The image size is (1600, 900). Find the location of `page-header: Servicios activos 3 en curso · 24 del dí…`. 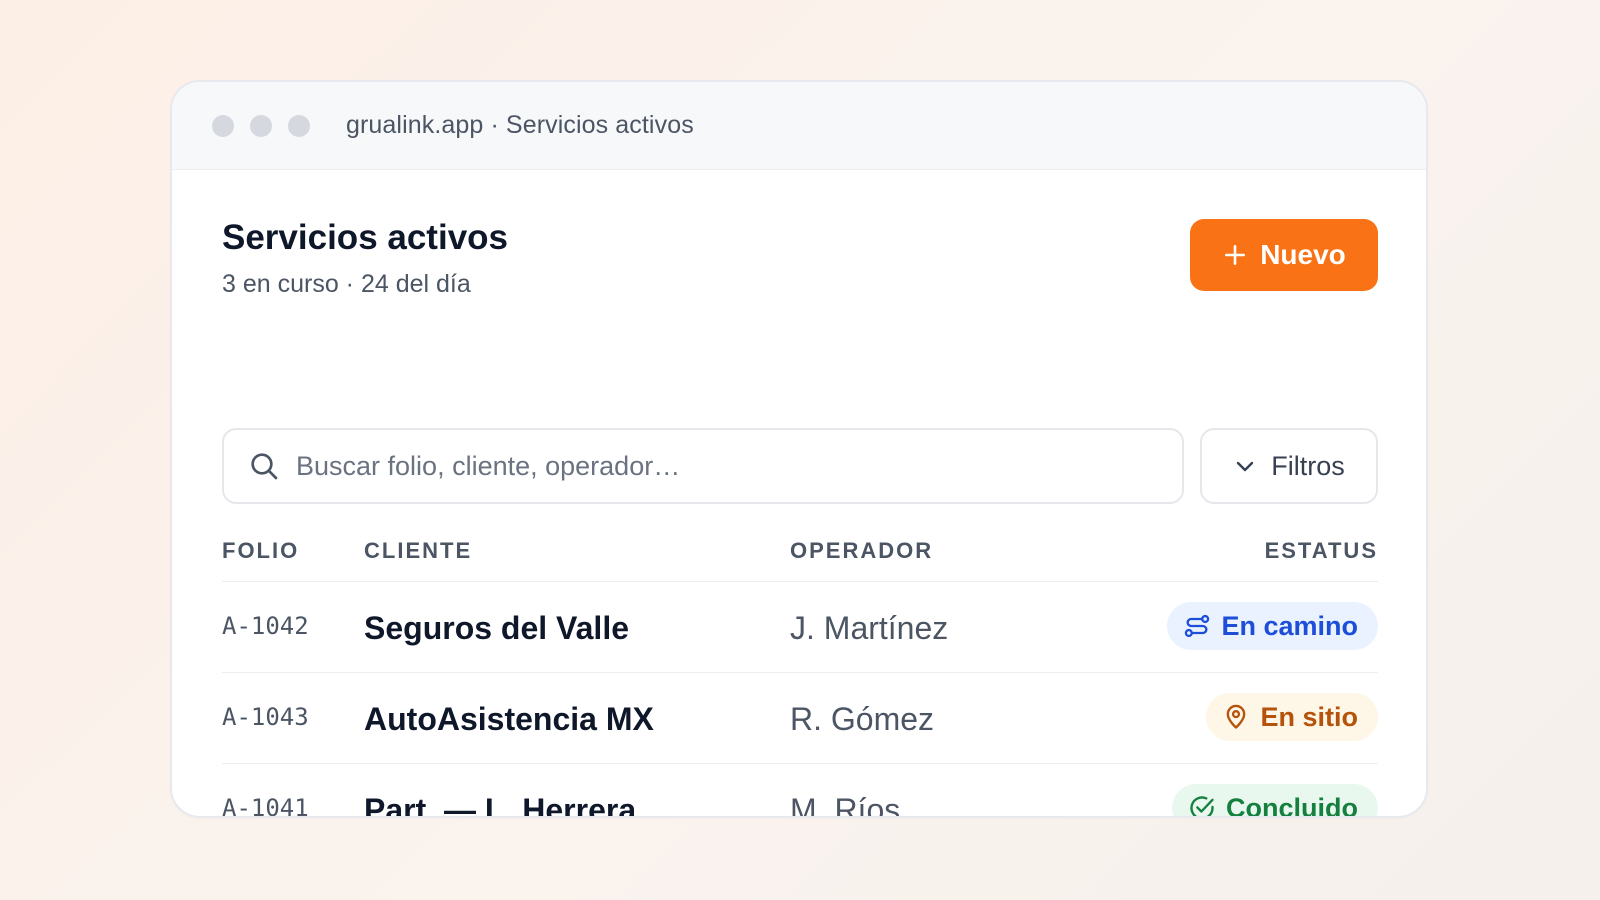

page-header: Servicios activos 3 en curso · 24 del dí… is located at coordinates (800, 245).